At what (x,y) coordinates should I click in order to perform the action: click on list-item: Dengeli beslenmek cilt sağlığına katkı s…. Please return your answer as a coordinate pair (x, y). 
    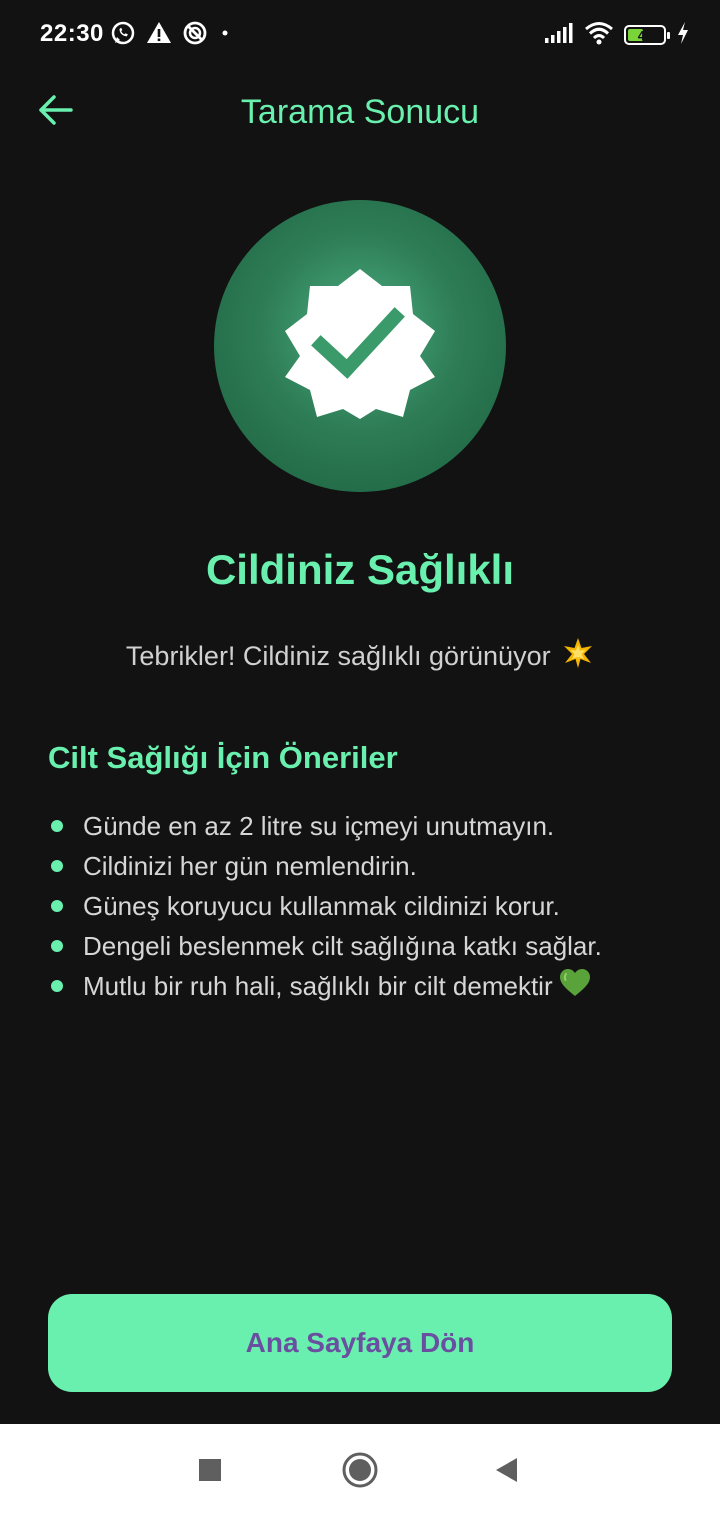
    Looking at the image, I should click on (364, 946).